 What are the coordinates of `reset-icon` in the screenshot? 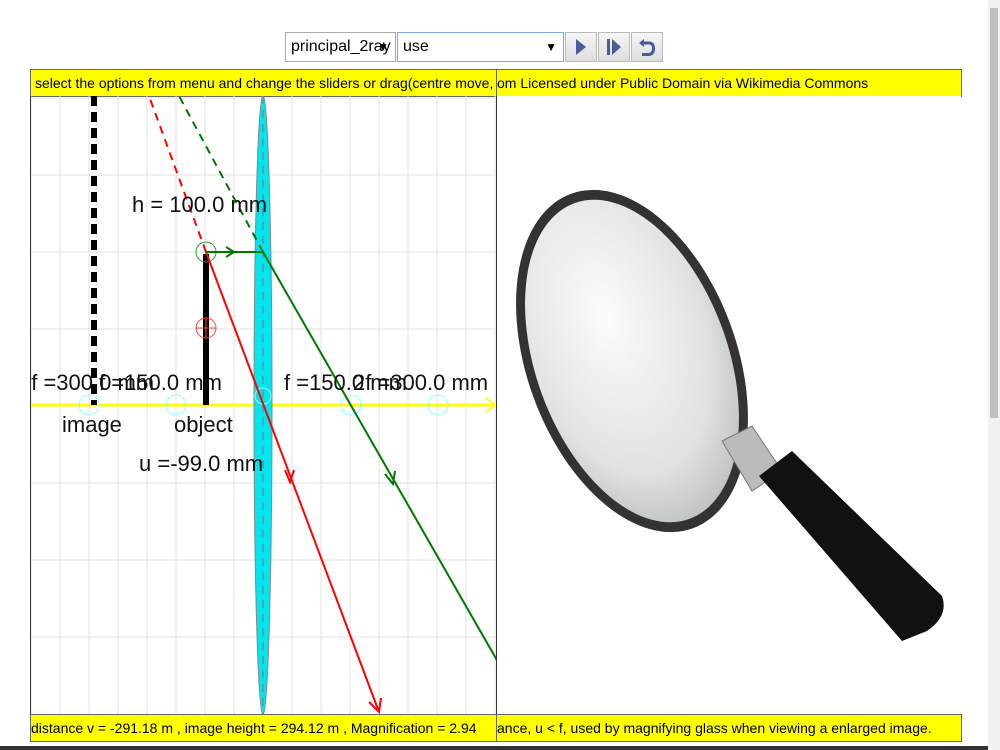 It's located at (647, 47).